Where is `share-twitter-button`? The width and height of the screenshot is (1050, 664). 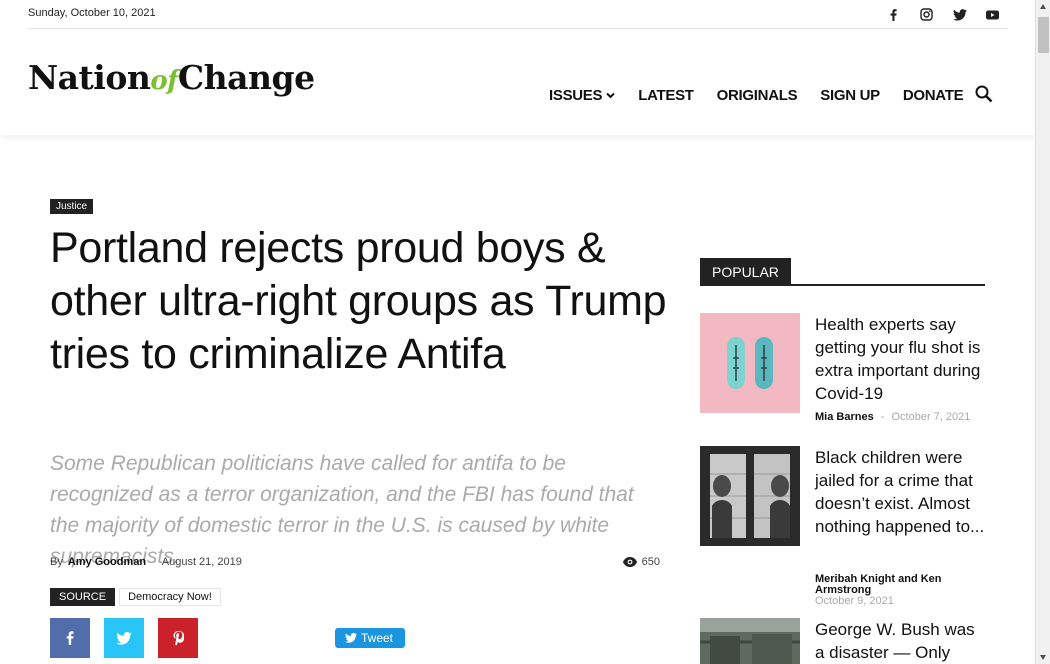
share-twitter-button is located at coordinates (124, 638).